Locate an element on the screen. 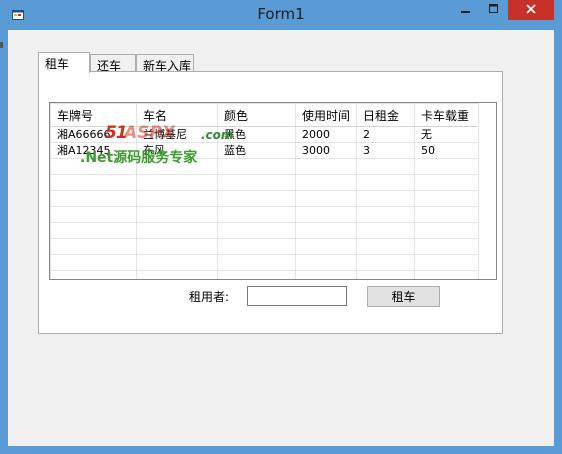 This screenshot has height=454, width=562. cell-color: 蓝色 is located at coordinates (256, 150).